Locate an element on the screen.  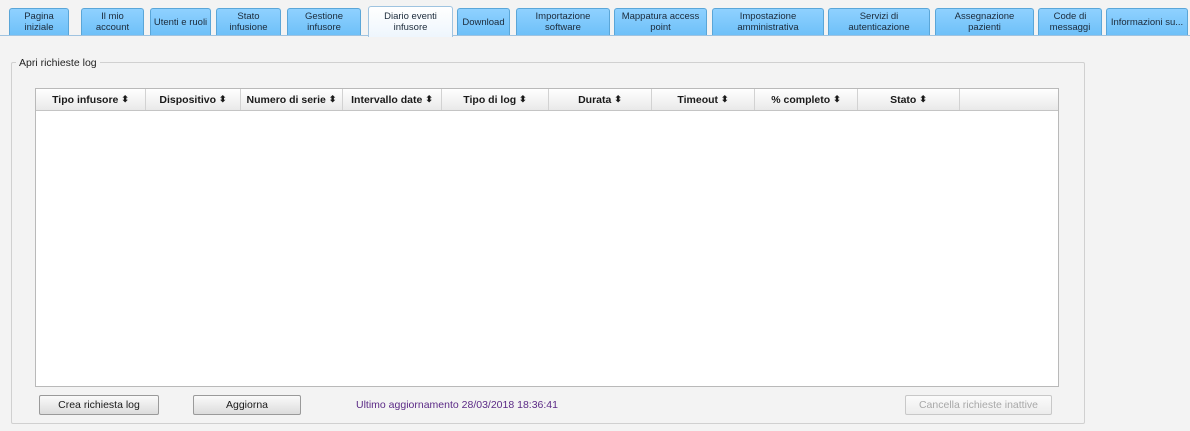
tab-label: Assegnazione pazienti is located at coordinates (984, 22).